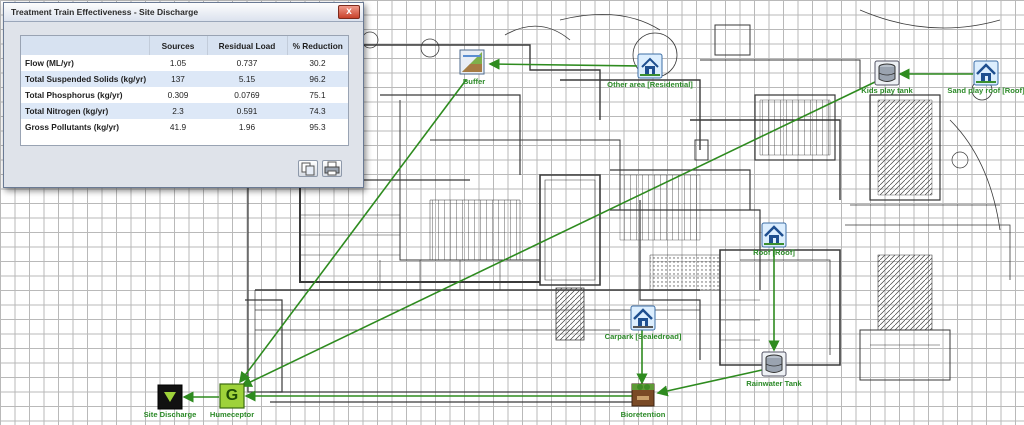 This screenshot has height=425, width=1024. I want to click on node-label-humeceptor: Humeceptor, so click(232, 414).